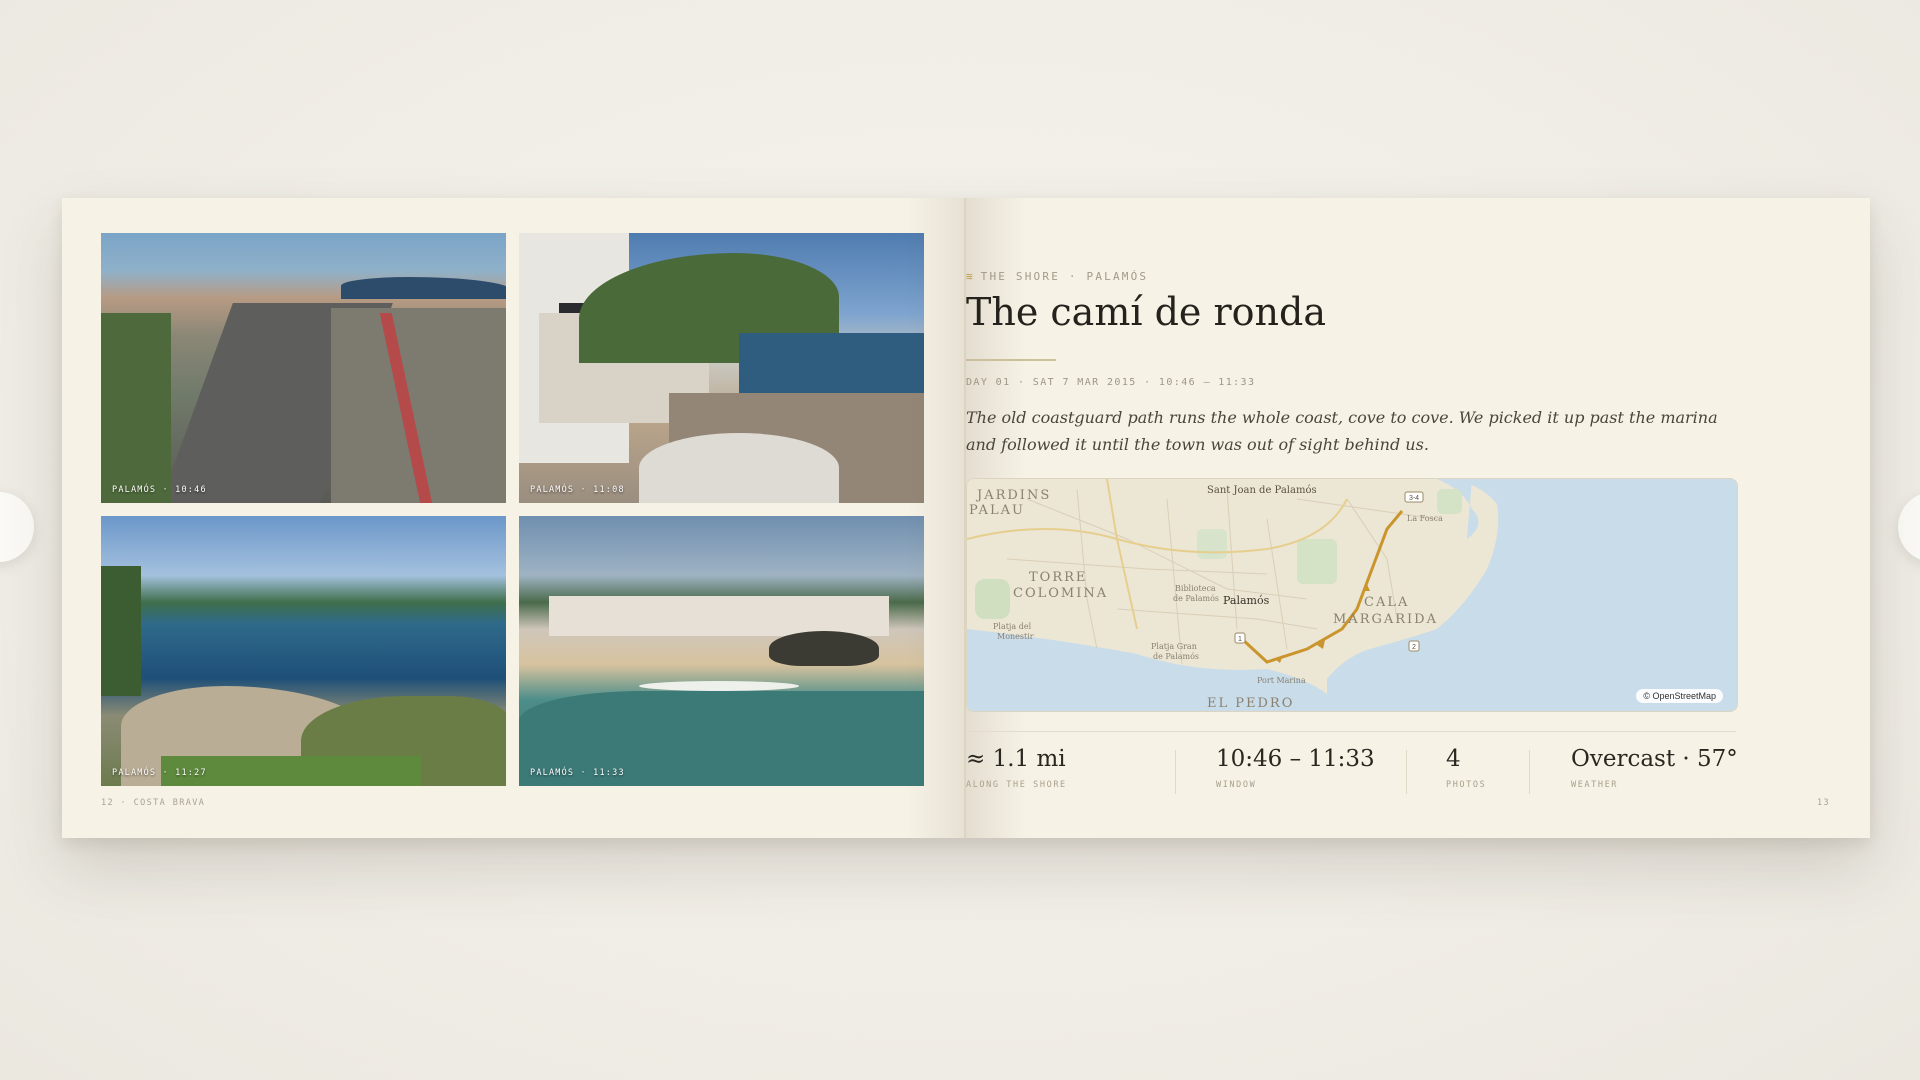 This screenshot has height=1080, width=1920. What do you see at coordinates (1466, 785) in the screenshot?
I see `stat-label: PHOTOS` at bounding box center [1466, 785].